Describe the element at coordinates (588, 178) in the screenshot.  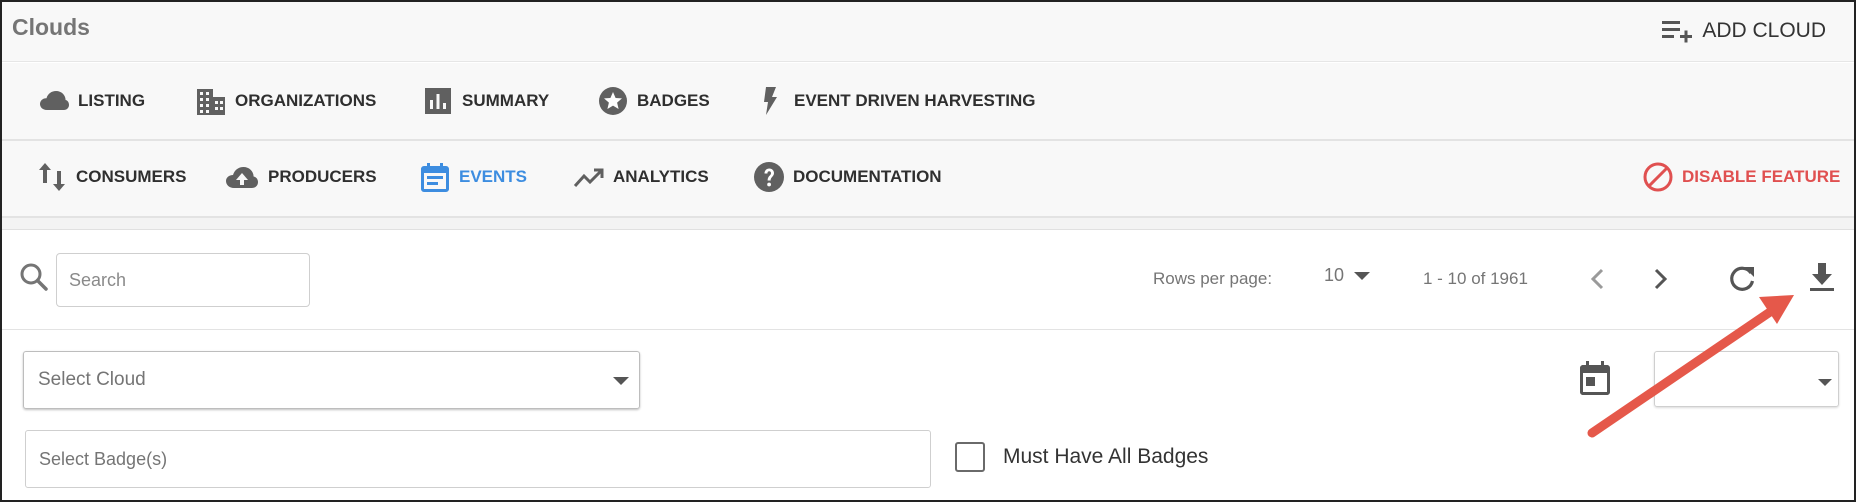
I see `trending-up-icon` at that location.